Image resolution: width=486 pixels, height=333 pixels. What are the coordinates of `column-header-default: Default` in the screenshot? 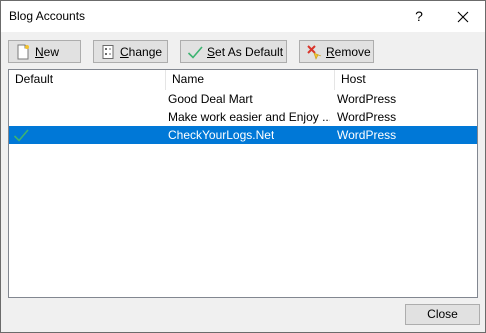 It's located at (87, 80).